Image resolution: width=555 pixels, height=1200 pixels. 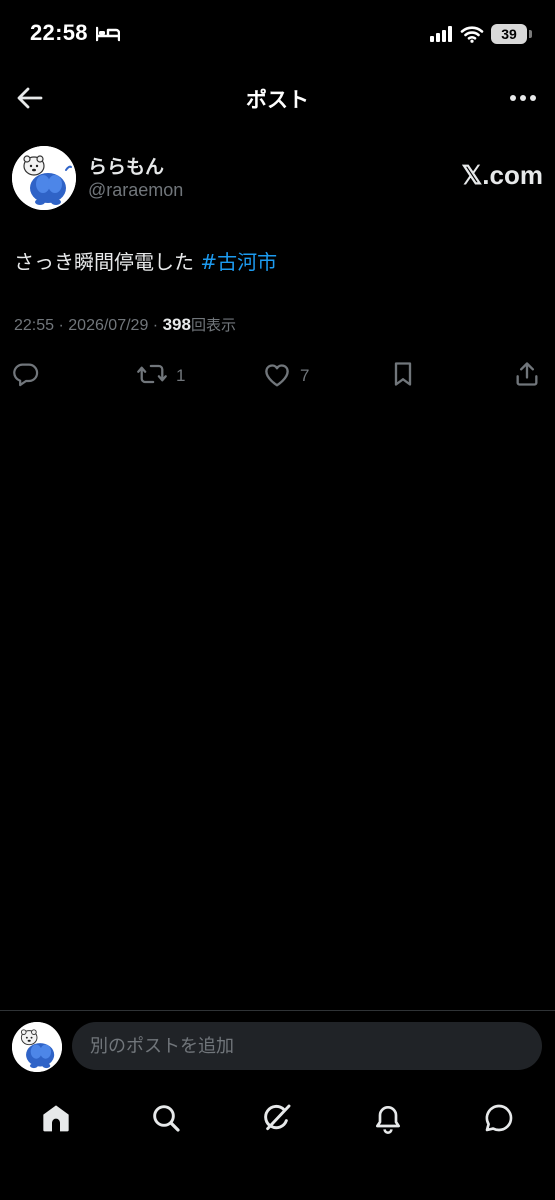 I want to click on more-icon, so click(x=523, y=98).